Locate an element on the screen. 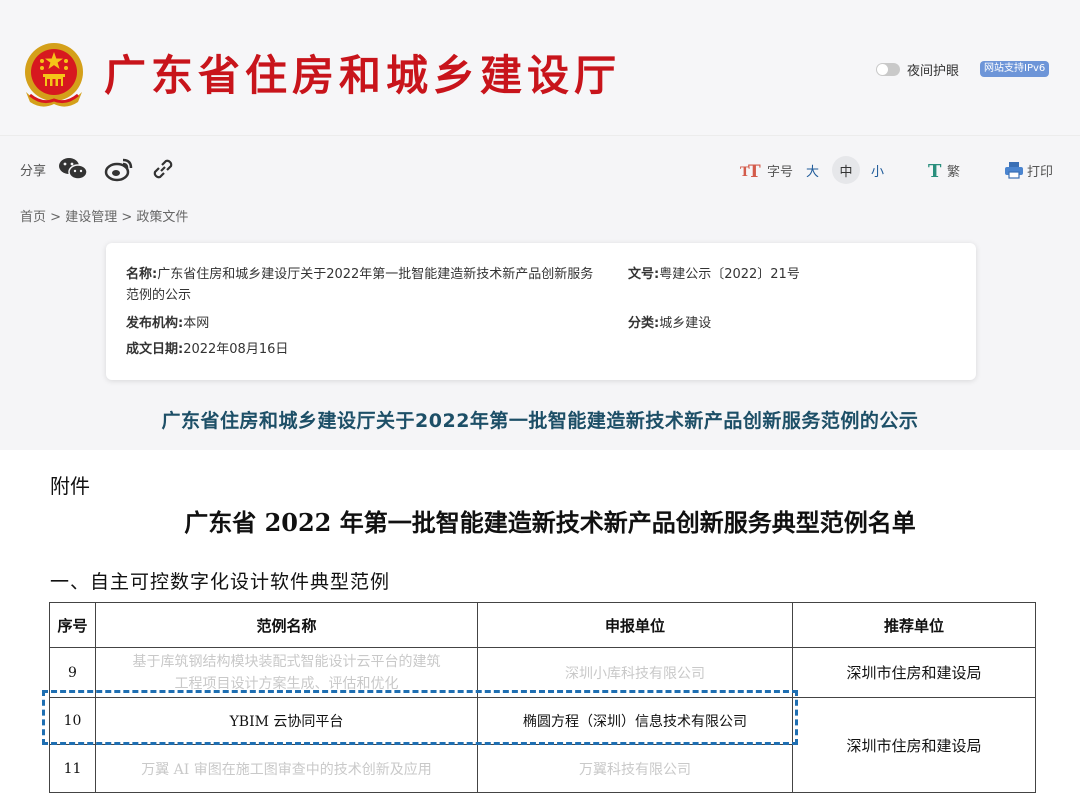 This screenshot has height=793, width=1080. meta-category-value: 城乡建设 is located at coordinates (685, 323).